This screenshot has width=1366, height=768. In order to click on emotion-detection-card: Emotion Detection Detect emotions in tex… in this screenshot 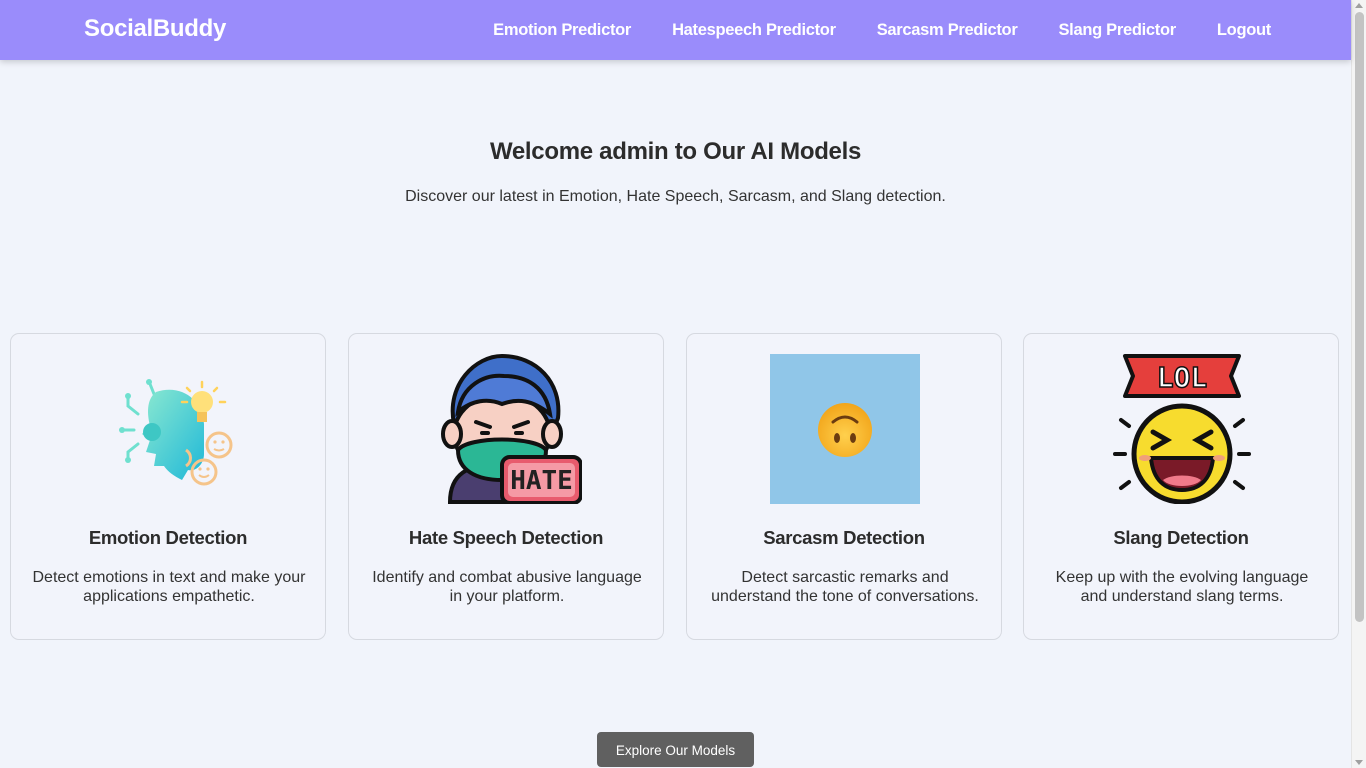, I will do `click(168, 486)`.